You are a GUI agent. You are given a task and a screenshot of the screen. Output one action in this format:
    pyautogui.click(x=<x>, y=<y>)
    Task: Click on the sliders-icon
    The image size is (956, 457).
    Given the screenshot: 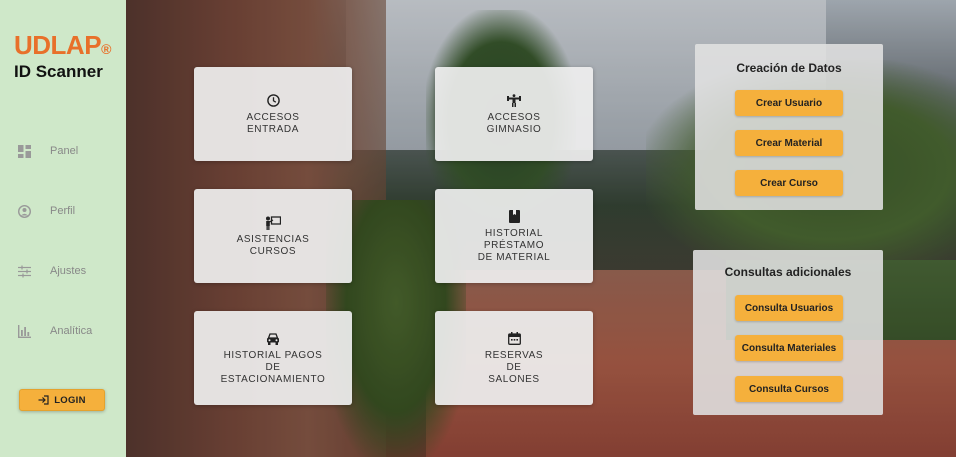 What is the action you would take?
    pyautogui.click(x=24, y=271)
    